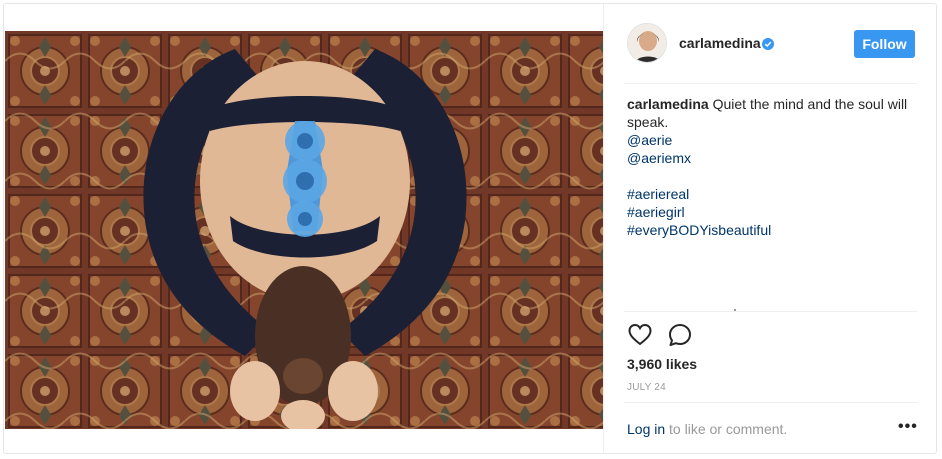  Describe the element at coordinates (646, 387) in the screenshot. I see `post-date: JULY 24` at that location.